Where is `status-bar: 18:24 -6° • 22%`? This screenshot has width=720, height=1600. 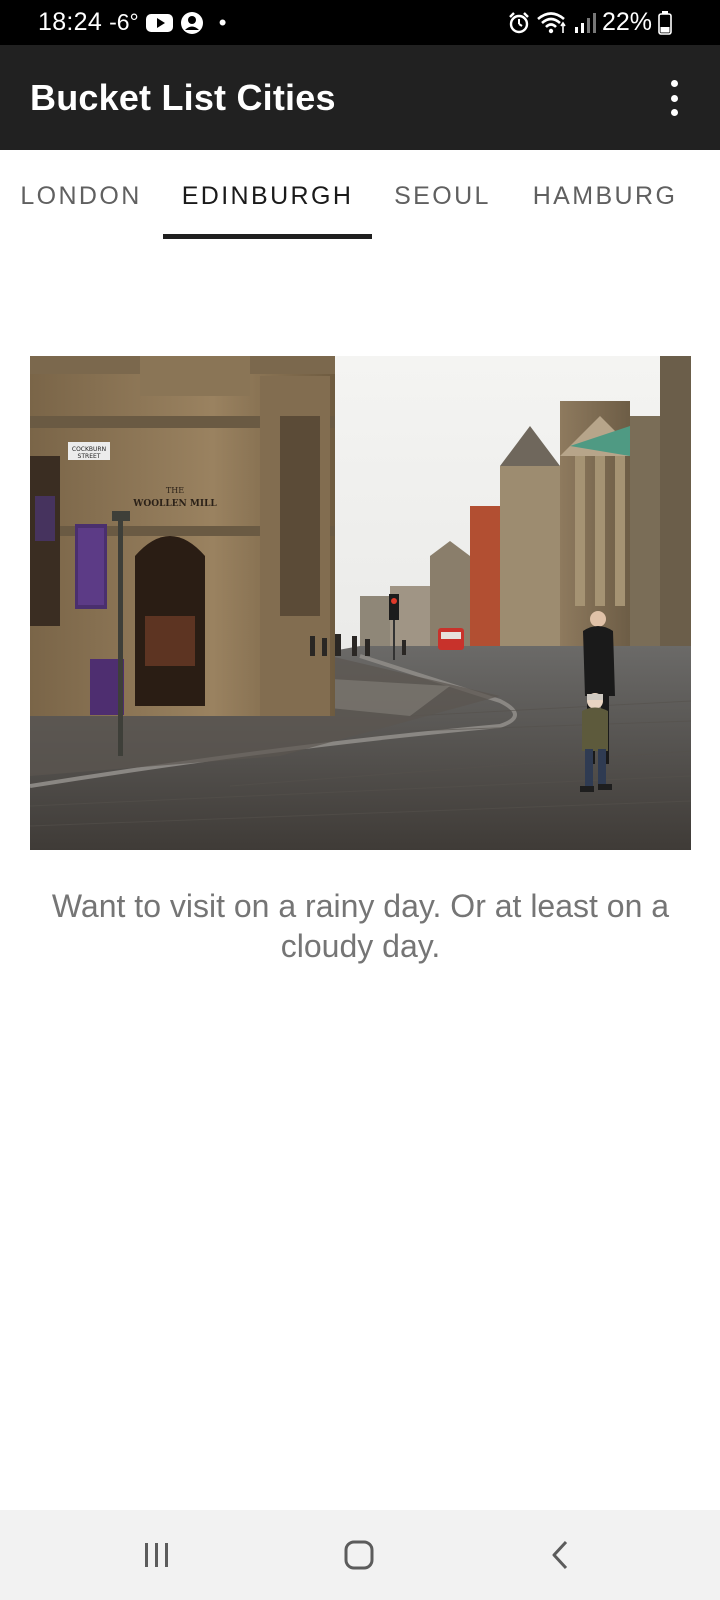 status-bar: 18:24 -6° • 22% is located at coordinates (360, 22).